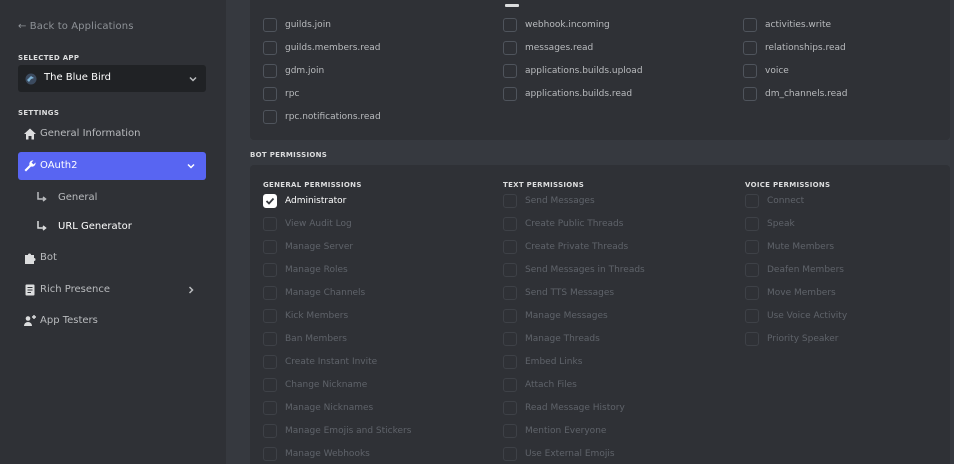  I want to click on permission-checkbox: Priority Speaker, so click(792, 339).